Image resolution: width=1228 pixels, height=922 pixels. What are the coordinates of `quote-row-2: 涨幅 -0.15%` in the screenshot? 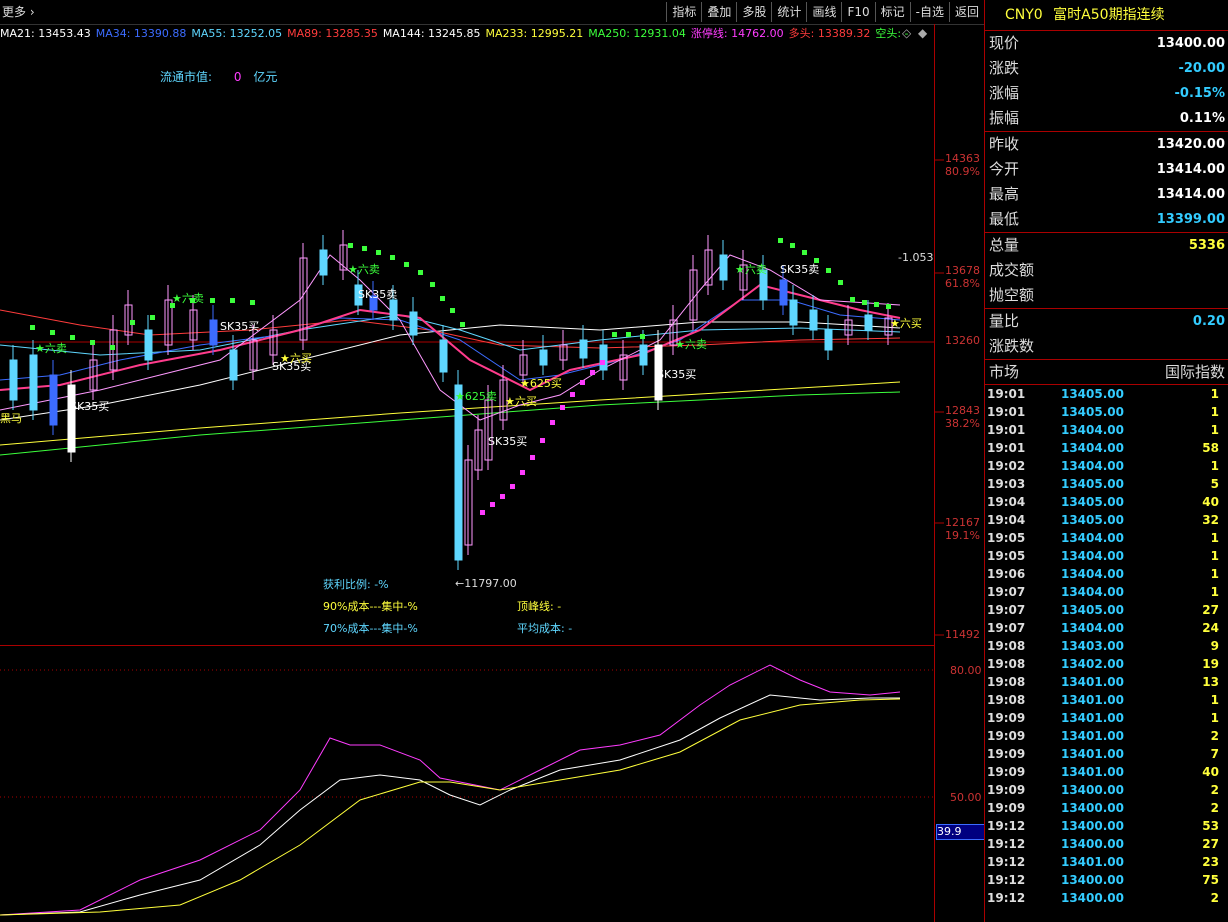 It's located at (1106, 93).